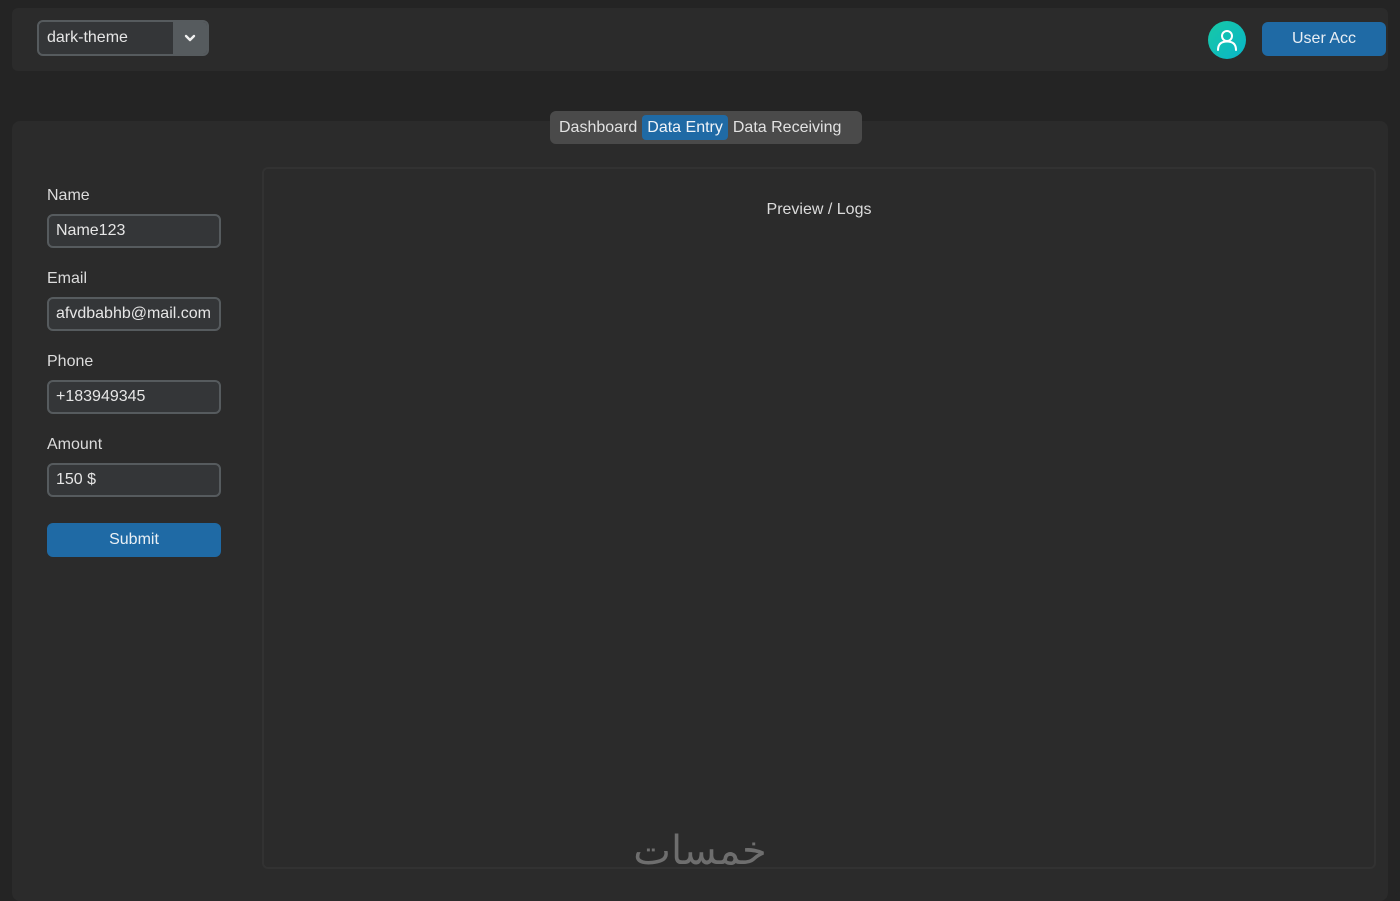  What do you see at coordinates (68, 195) in the screenshot?
I see `name-label: Name` at bounding box center [68, 195].